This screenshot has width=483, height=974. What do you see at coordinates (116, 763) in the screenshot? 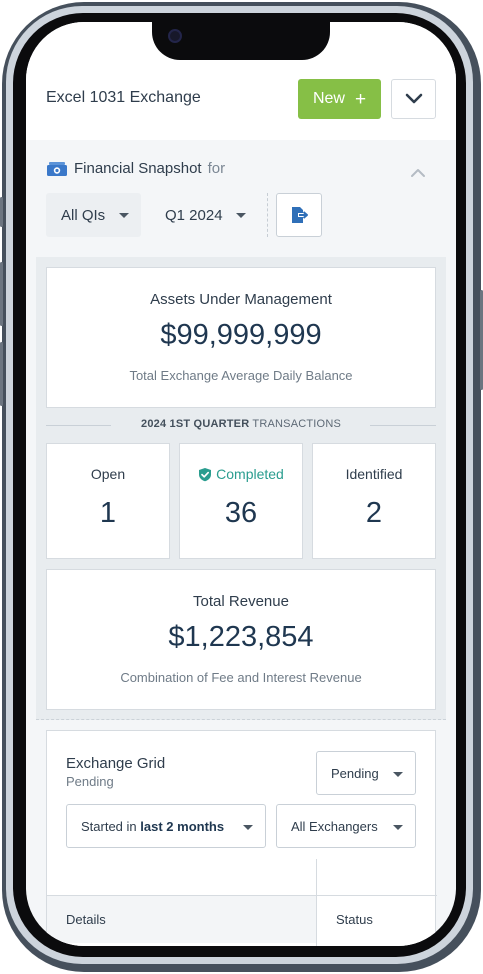
I see `exchange-grid-title: Exchange Grid` at bounding box center [116, 763].